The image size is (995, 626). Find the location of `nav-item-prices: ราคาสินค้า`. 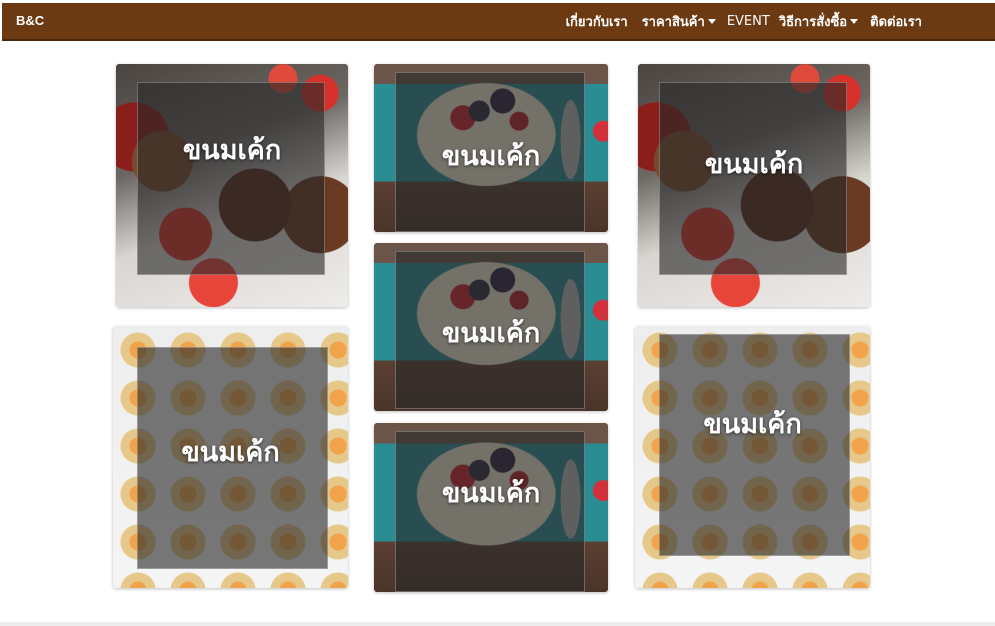

nav-item-prices: ราคาสินค้า is located at coordinates (679, 21).